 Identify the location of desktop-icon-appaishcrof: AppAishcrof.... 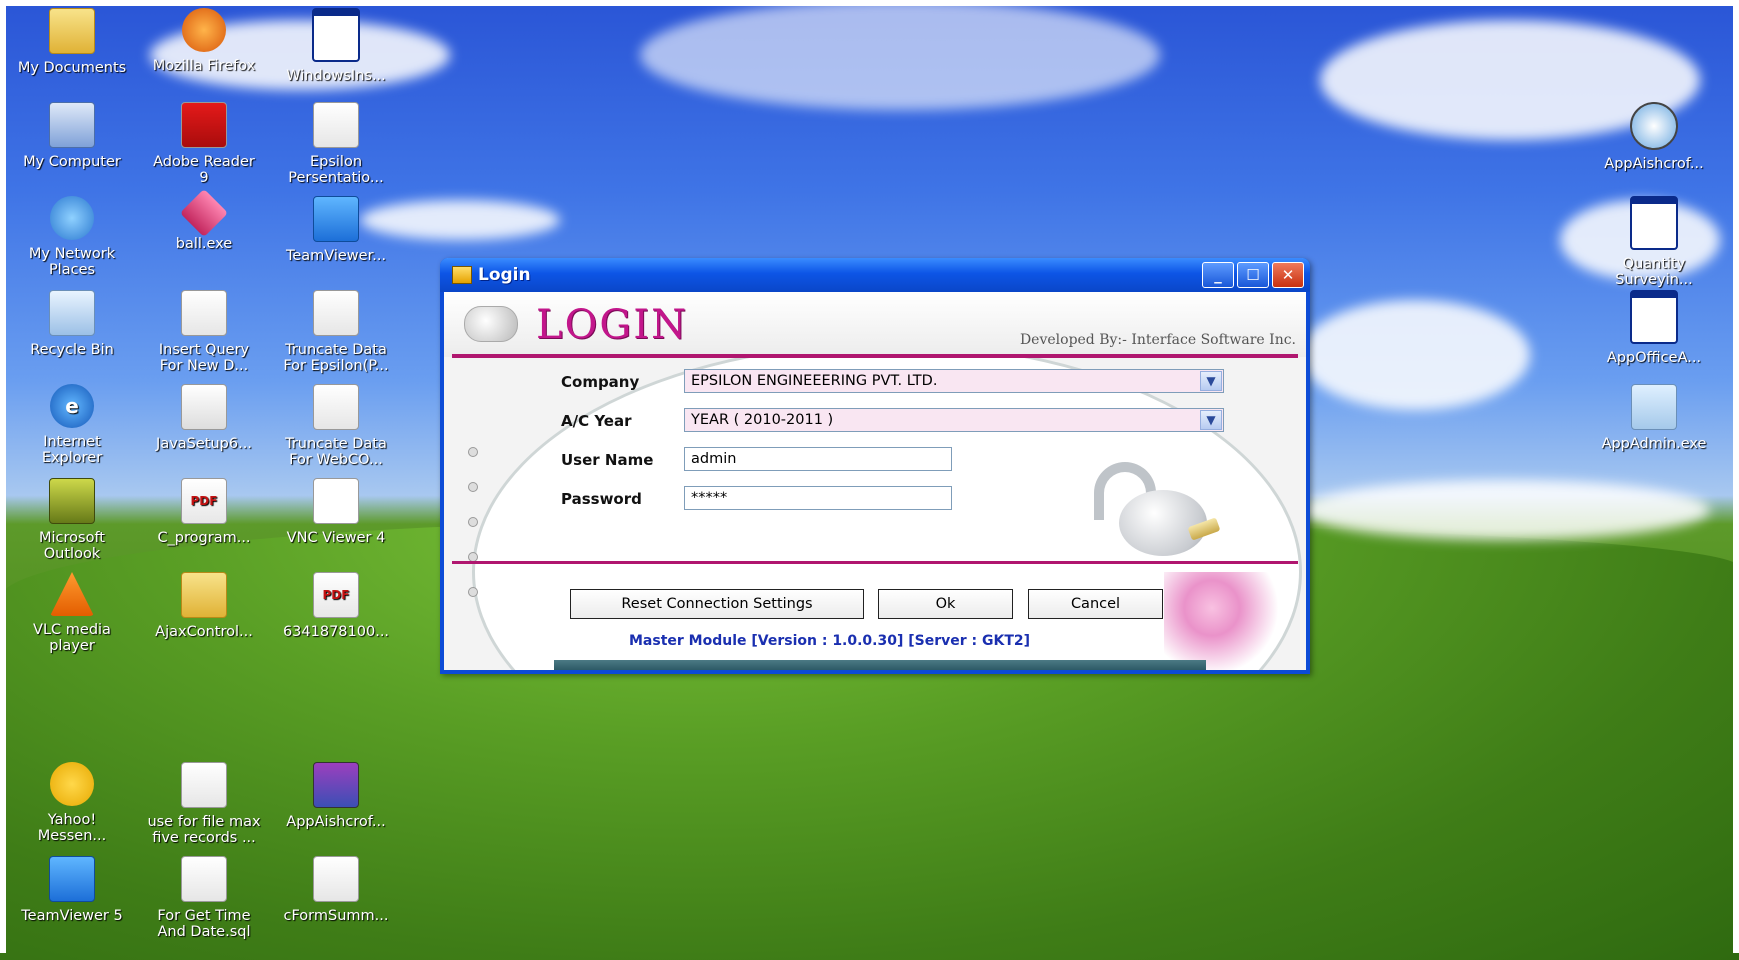
(1654, 137).